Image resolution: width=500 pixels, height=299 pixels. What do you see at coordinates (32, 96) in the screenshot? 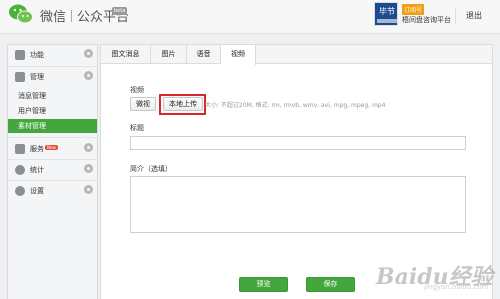
I see `sidebar-subitem-label: 消息管理` at bounding box center [32, 96].